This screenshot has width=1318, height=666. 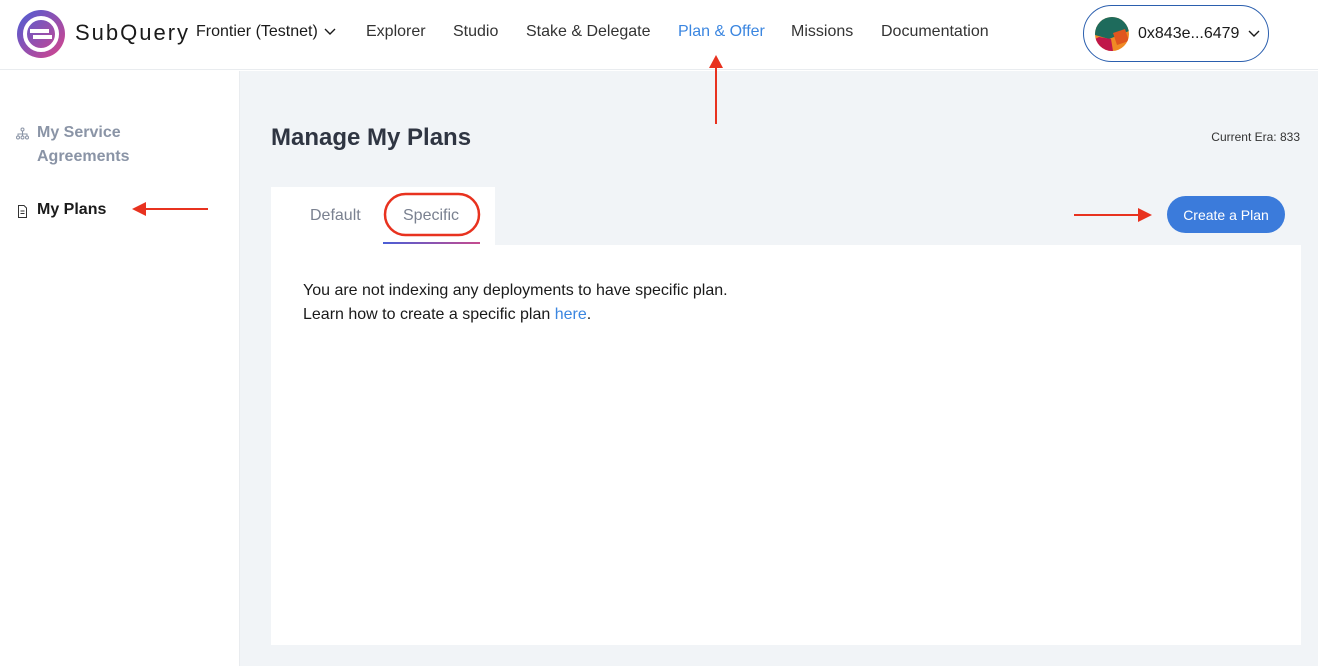 What do you see at coordinates (79, 132) in the screenshot?
I see `sidebar-item-label: My Service` at bounding box center [79, 132].